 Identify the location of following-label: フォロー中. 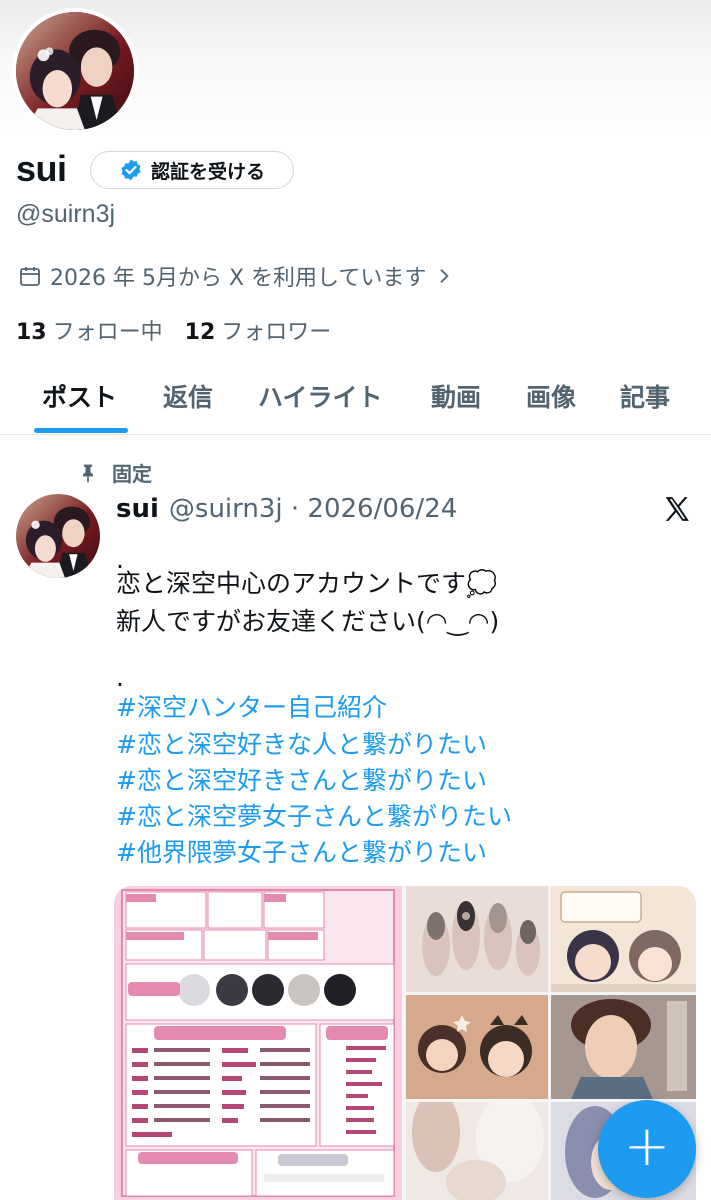
(107, 332).